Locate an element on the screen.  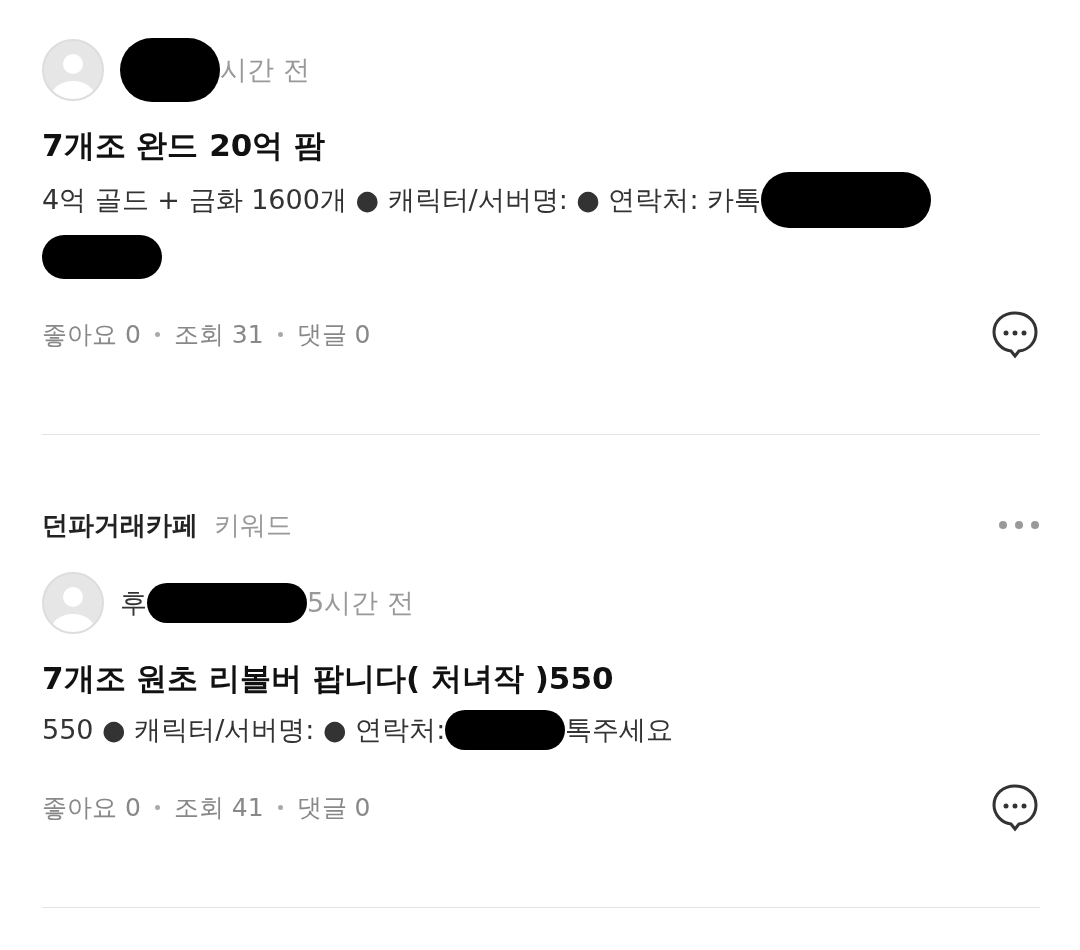
post-stat: 조회 31 is located at coordinates (218, 334).